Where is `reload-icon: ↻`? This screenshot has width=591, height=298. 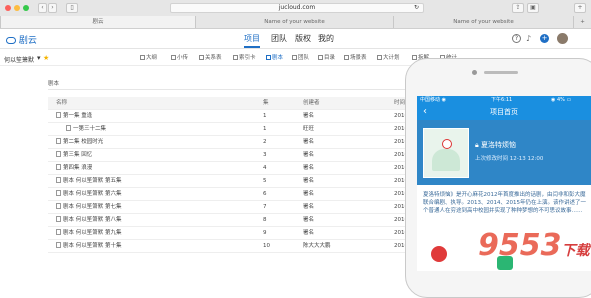
reload-icon: ↻ is located at coordinates (416, 8).